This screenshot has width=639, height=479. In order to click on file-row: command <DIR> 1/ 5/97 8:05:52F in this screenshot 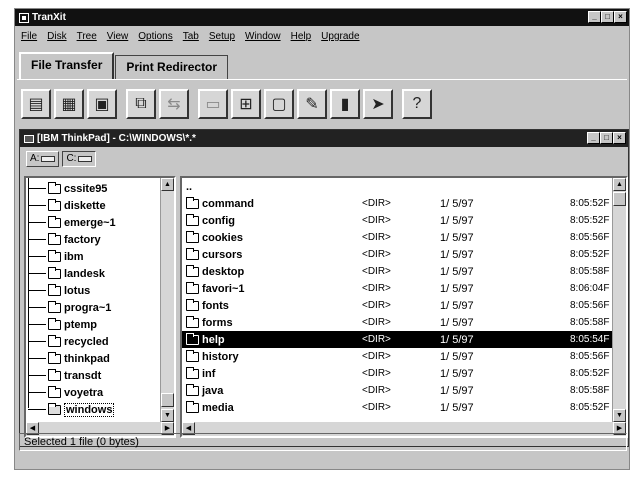, I will do `click(399, 203)`.